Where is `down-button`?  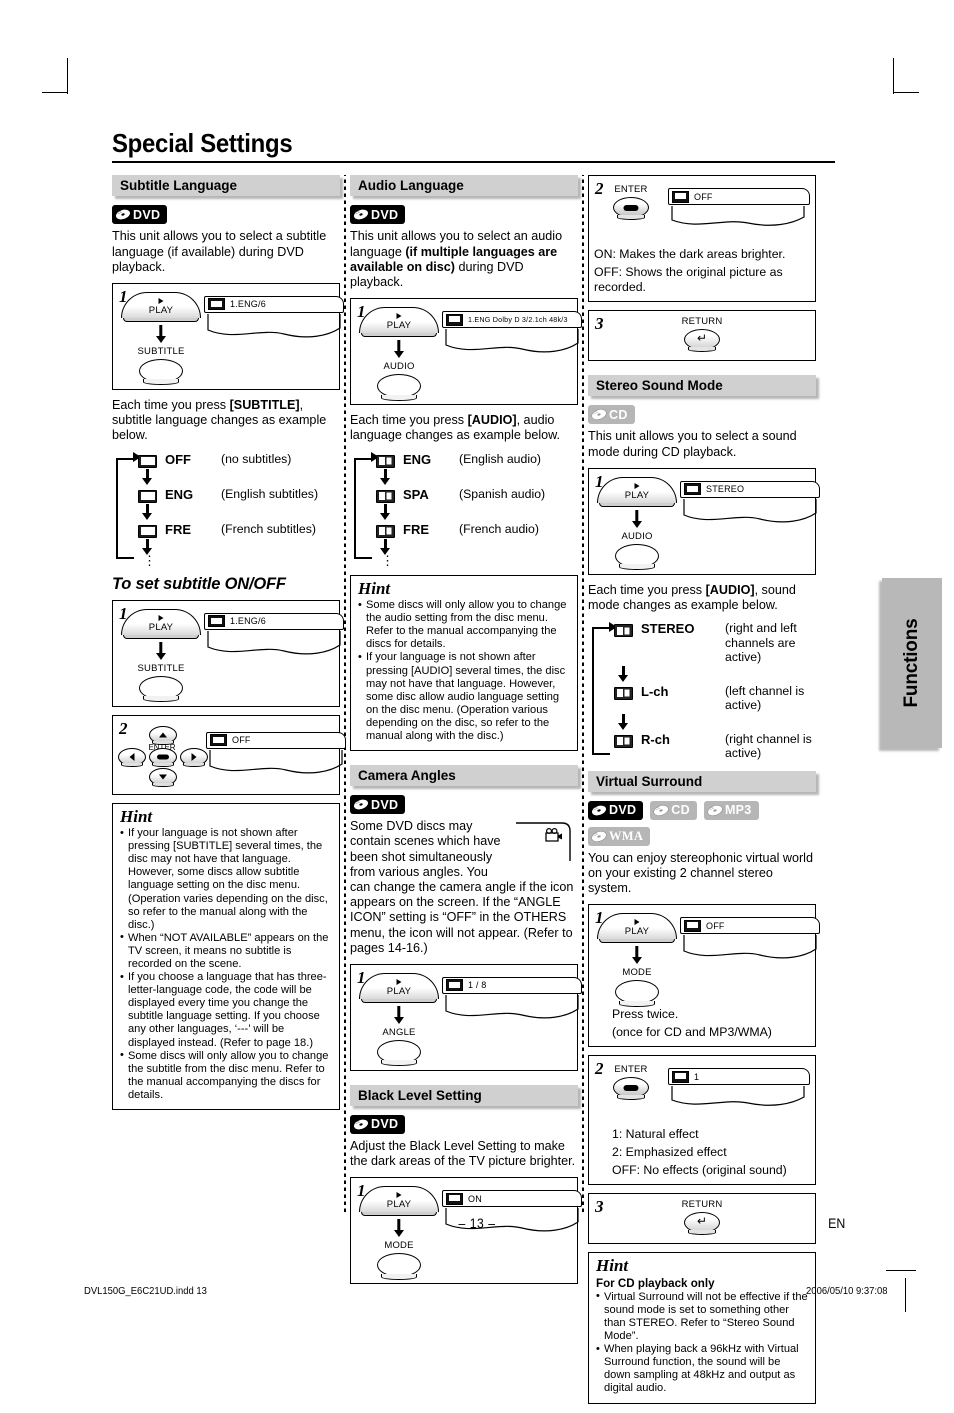 down-button is located at coordinates (163, 777).